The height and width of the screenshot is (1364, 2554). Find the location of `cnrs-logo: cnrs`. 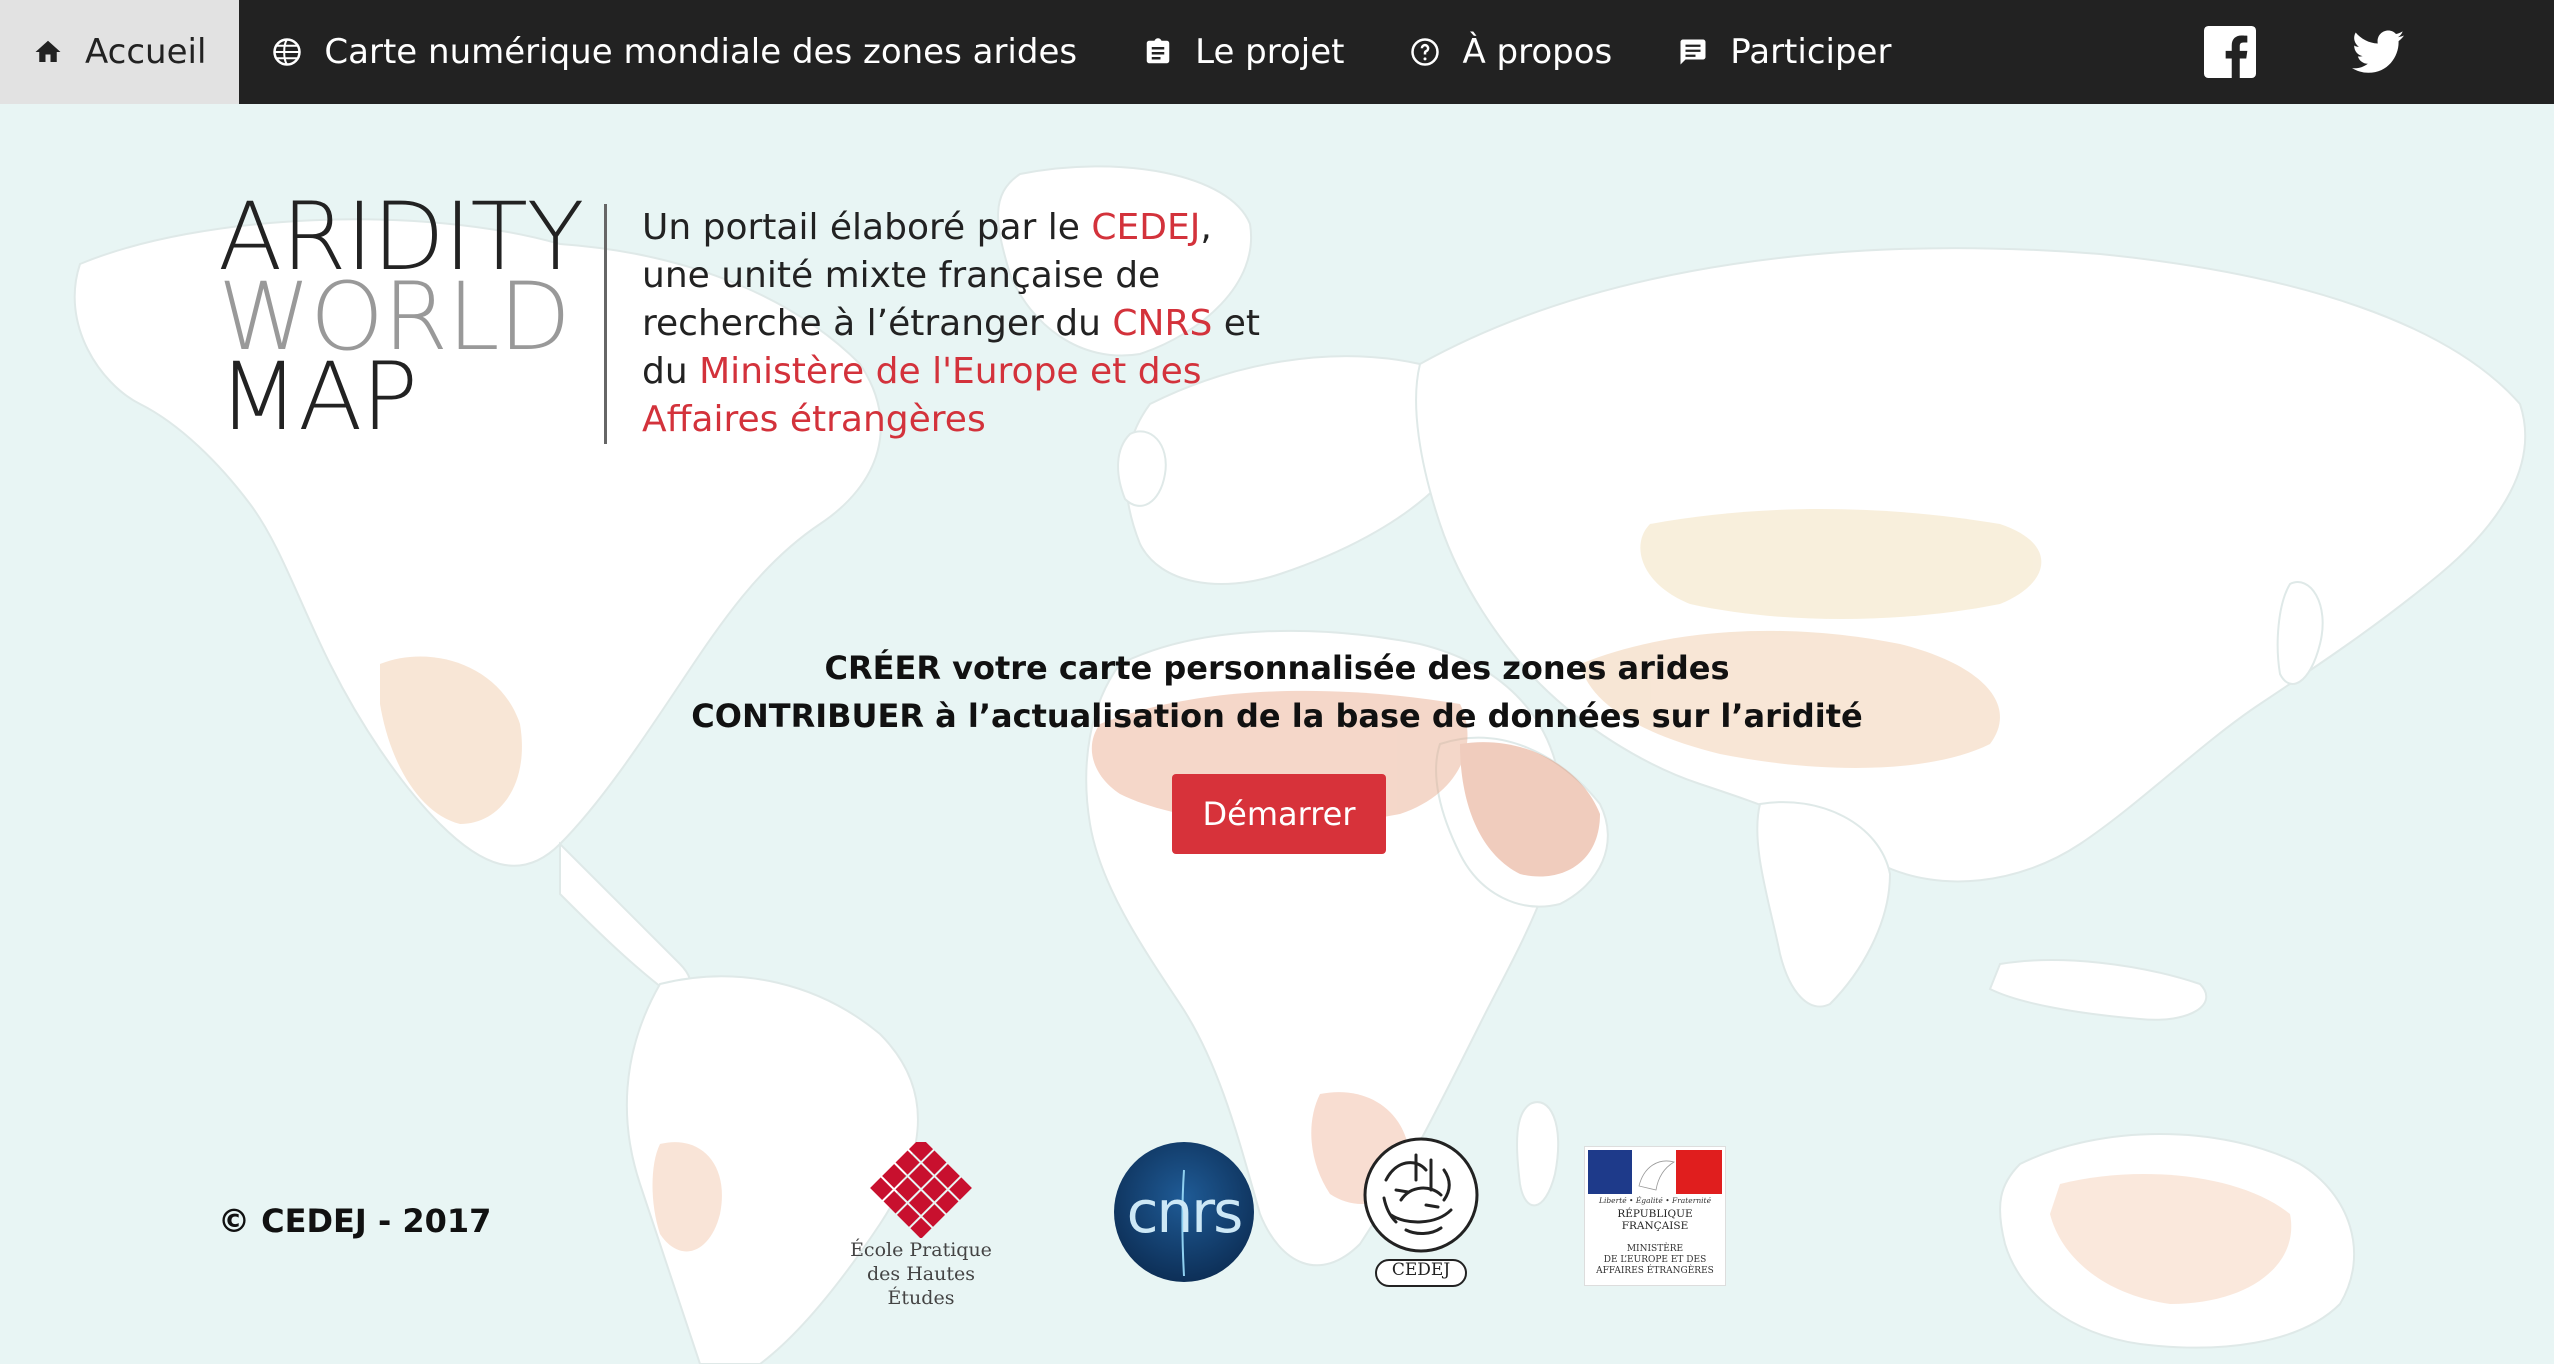

cnrs-logo: cnrs is located at coordinates (1184, 1212).